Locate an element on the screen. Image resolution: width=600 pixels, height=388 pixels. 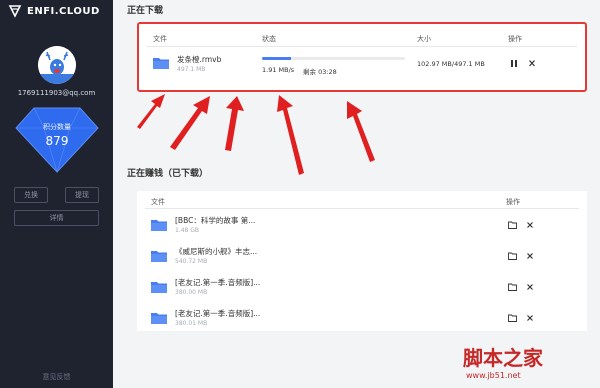
points-label: 积分数量 is located at coordinates (57, 127).